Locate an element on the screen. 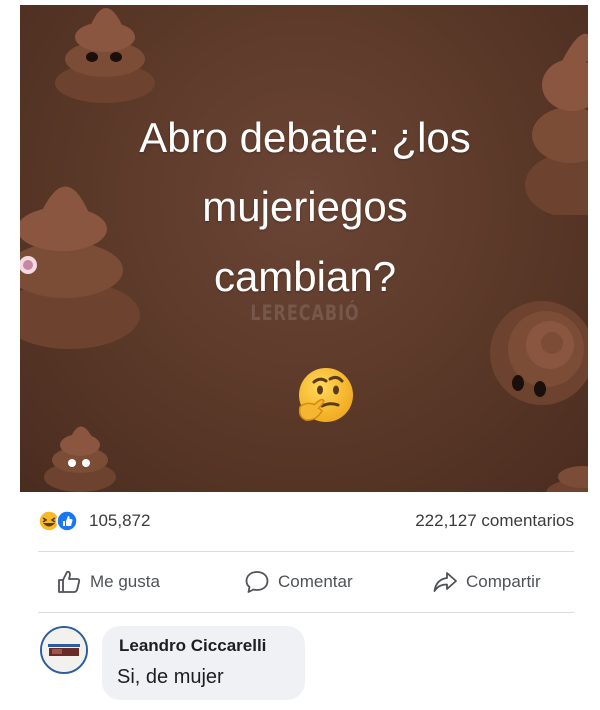 The image size is (600, 710). avatar-image is located at coordinates (64, 650).